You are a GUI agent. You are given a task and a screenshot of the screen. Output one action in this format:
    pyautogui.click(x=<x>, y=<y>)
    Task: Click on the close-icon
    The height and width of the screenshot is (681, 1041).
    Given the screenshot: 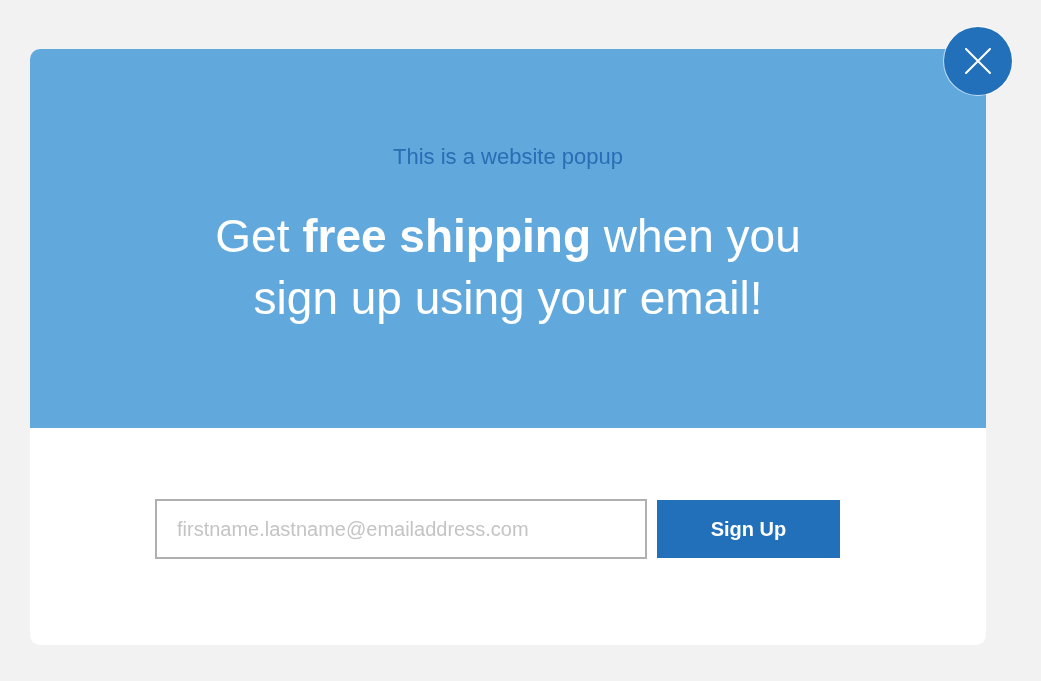 What is the action you would take?
    pyautogui.click(x=978, y=61)
    